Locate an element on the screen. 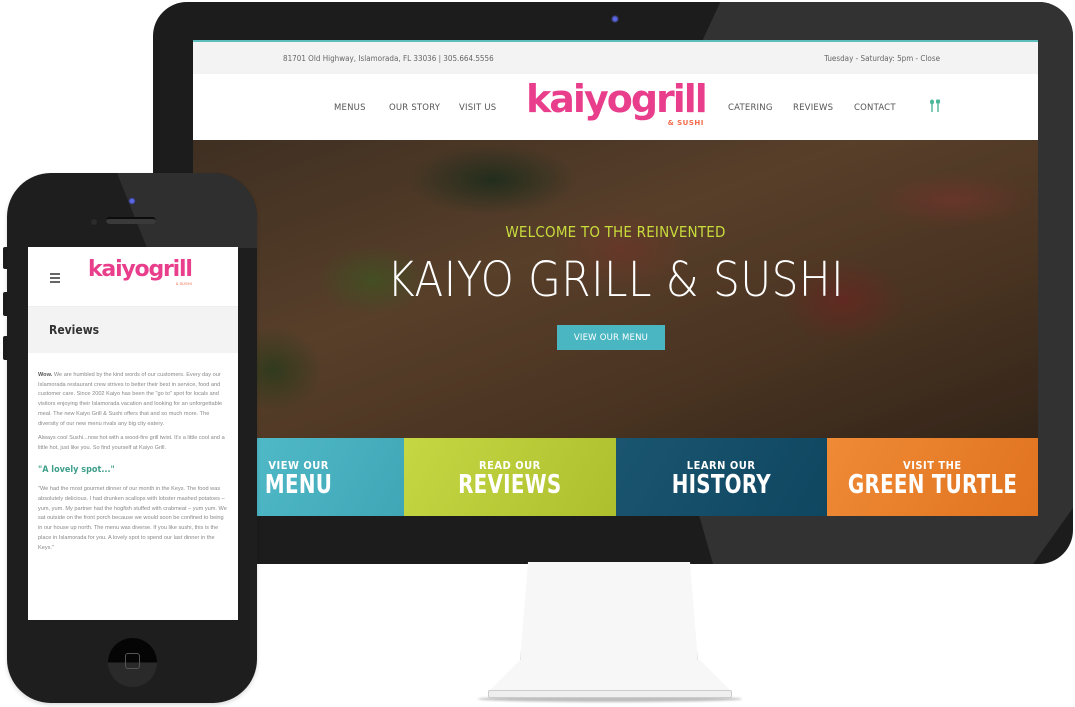  monitor-camera is located at coordinates (615, 19).